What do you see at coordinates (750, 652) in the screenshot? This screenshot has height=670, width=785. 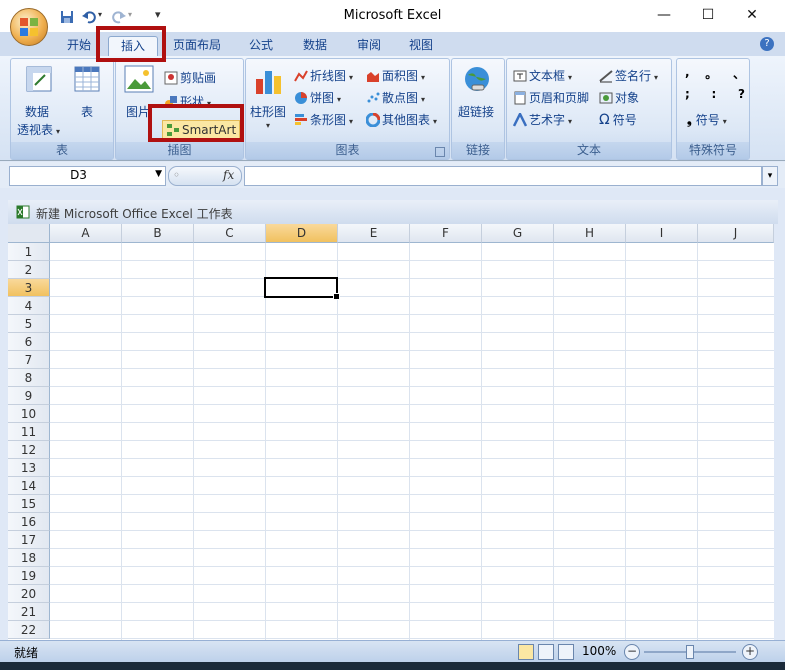 I see `zoom-in-icon: +` at bounding box center [750, 652].